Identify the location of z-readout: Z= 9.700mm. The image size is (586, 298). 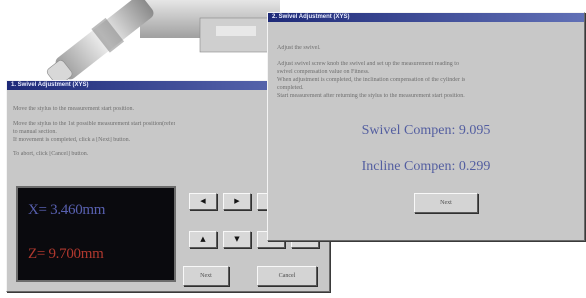
(66, 254).